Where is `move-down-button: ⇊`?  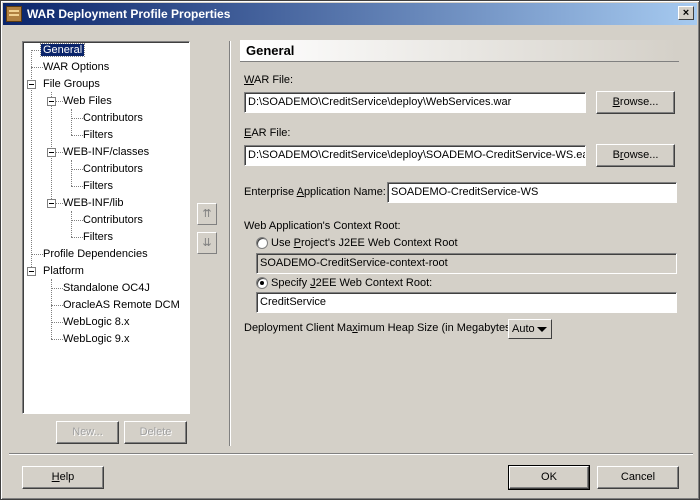 move-down-button: ⇊ is located at coordinates (207, 243).